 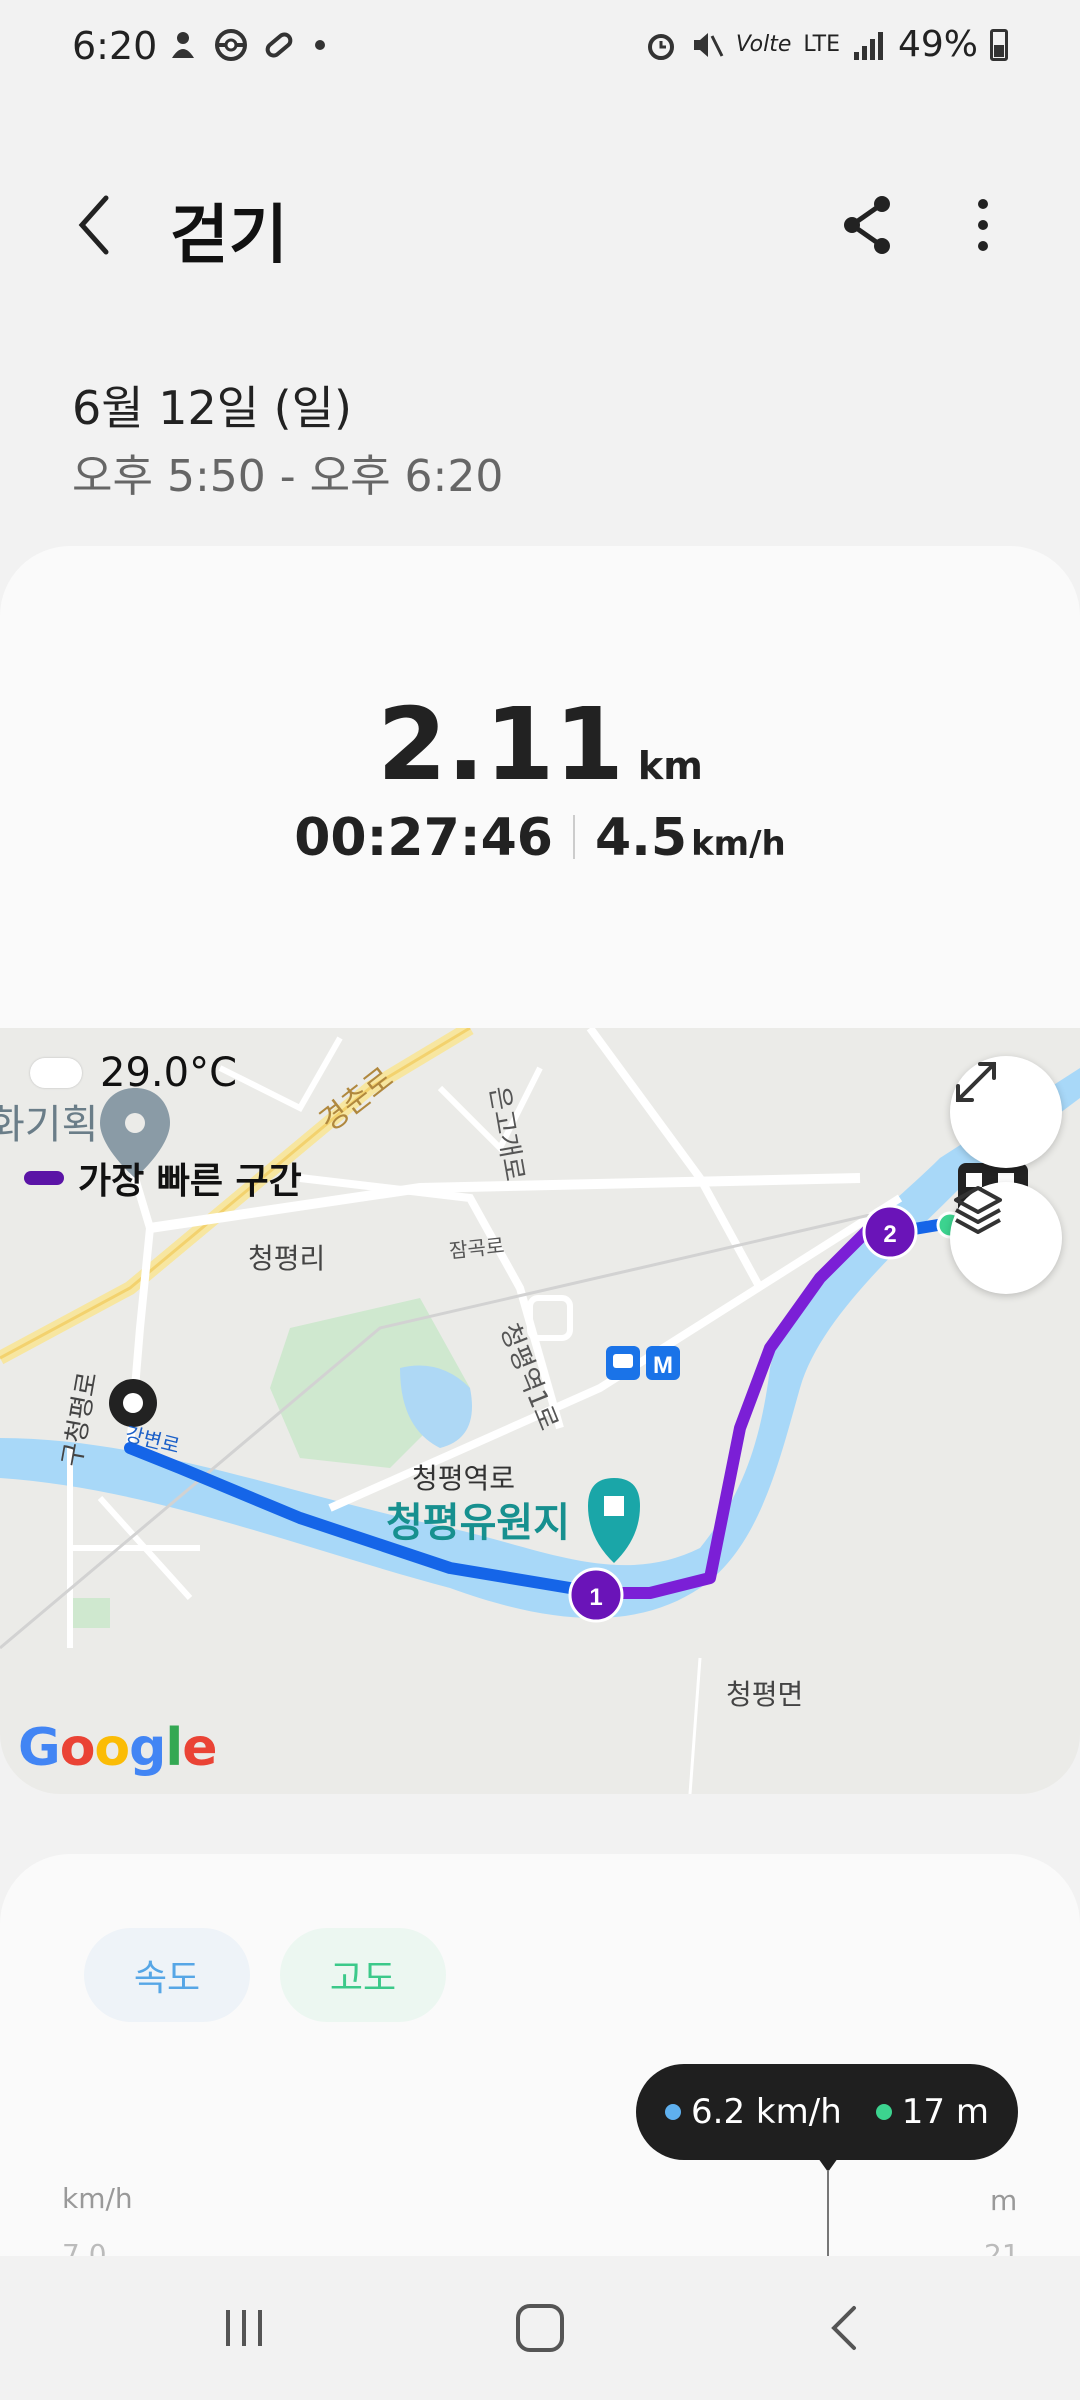 I want to click on pill-icon, so click(x=279, y=45).